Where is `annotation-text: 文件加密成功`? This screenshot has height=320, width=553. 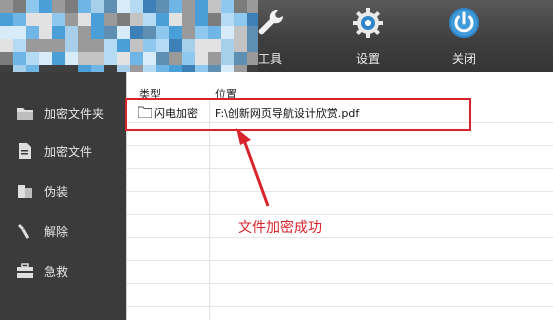 annotation-text: 文件加密成功 is located at coordinates (280, 228).